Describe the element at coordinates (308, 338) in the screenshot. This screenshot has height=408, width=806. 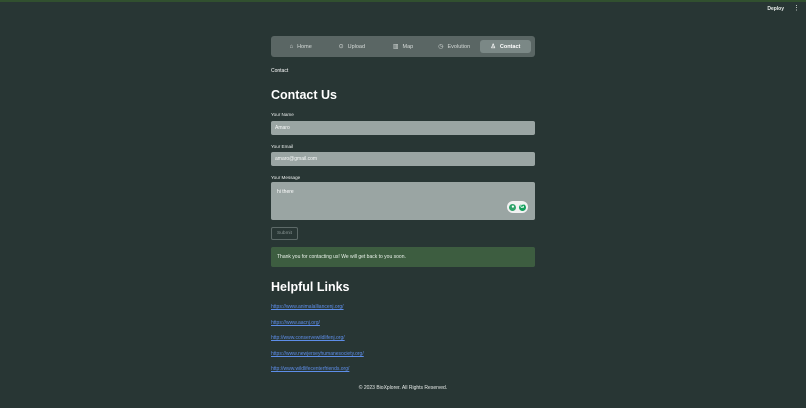
I see `link-conserve-wildlife: http://www.conservewildlifenj.org/` at that location.